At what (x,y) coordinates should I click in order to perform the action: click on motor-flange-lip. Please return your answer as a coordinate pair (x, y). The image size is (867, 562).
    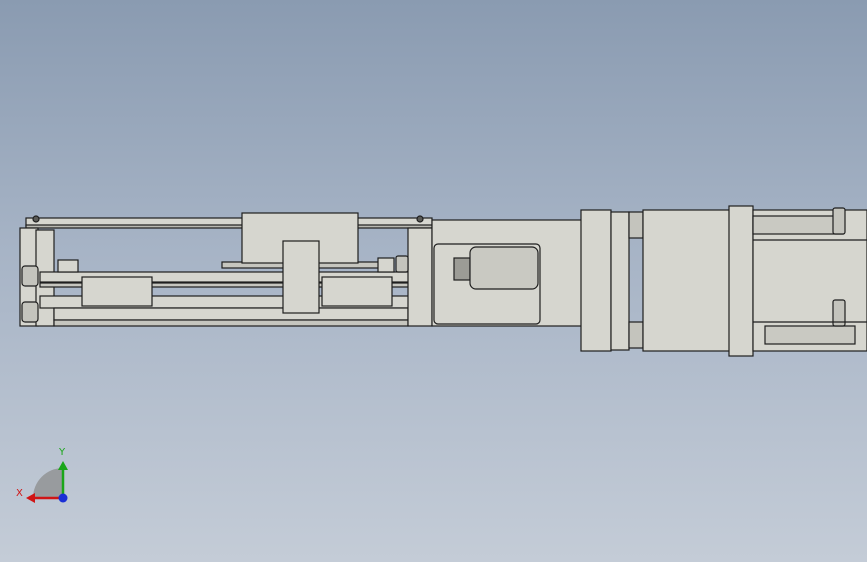
    Looking at the image, I should click on (636, 225).